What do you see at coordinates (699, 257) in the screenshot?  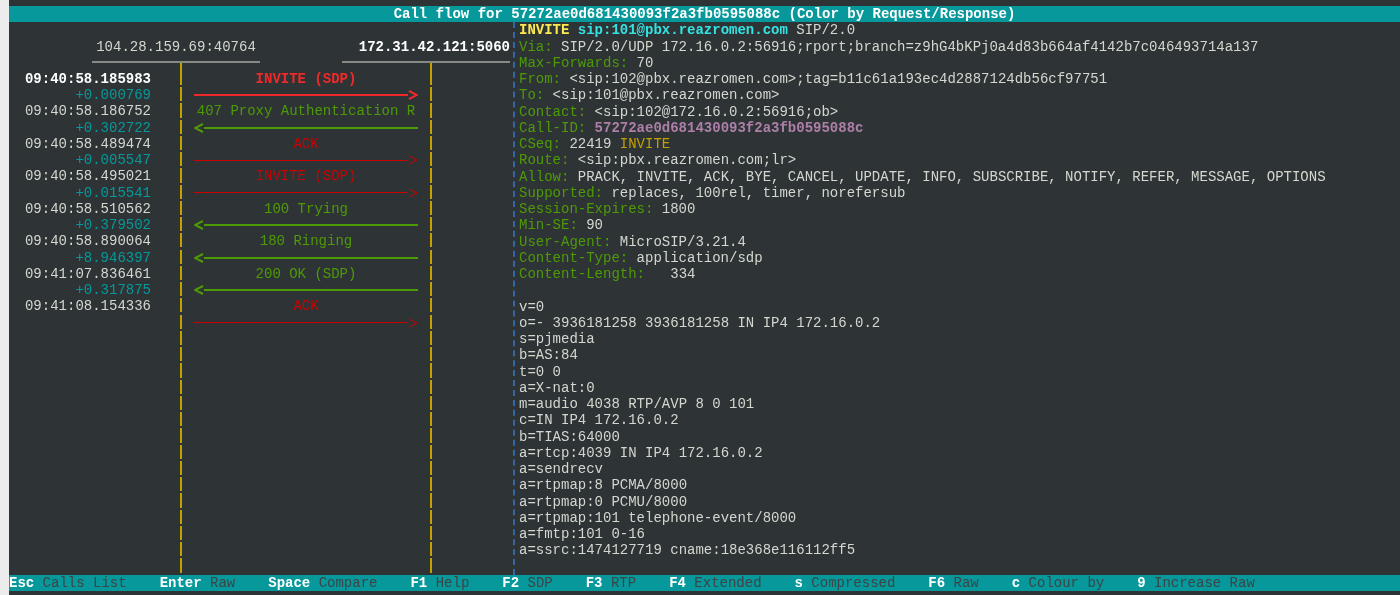 I see `header-value: application/sdp` at bounding box center [699, 257].